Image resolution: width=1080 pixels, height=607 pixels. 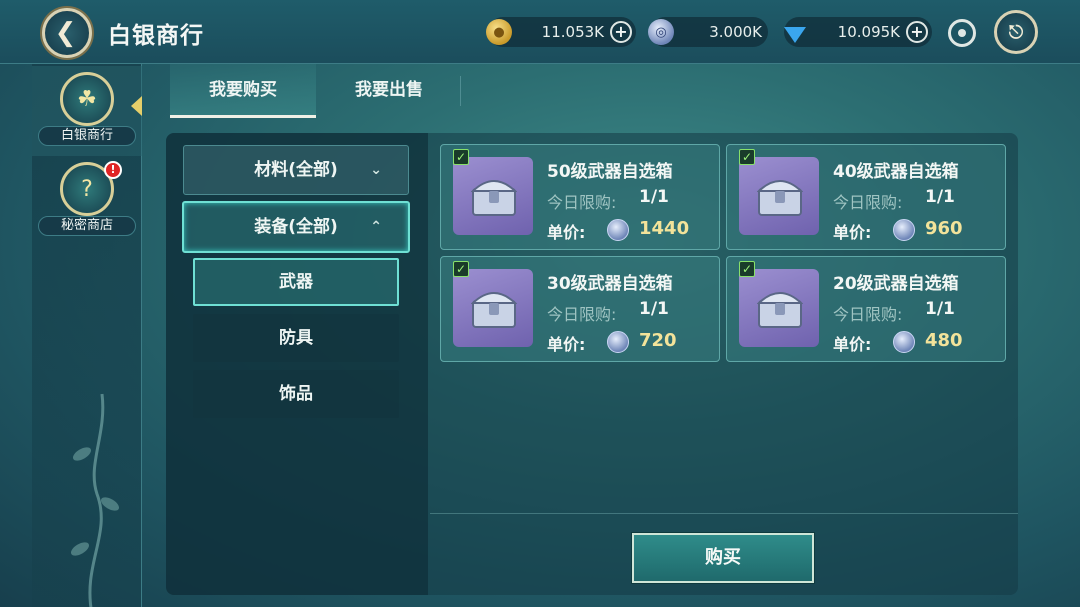 What do you see at coordinates (460, 91) in the screenshot?
I see `tab-divider` at bounding box center [460, 91].